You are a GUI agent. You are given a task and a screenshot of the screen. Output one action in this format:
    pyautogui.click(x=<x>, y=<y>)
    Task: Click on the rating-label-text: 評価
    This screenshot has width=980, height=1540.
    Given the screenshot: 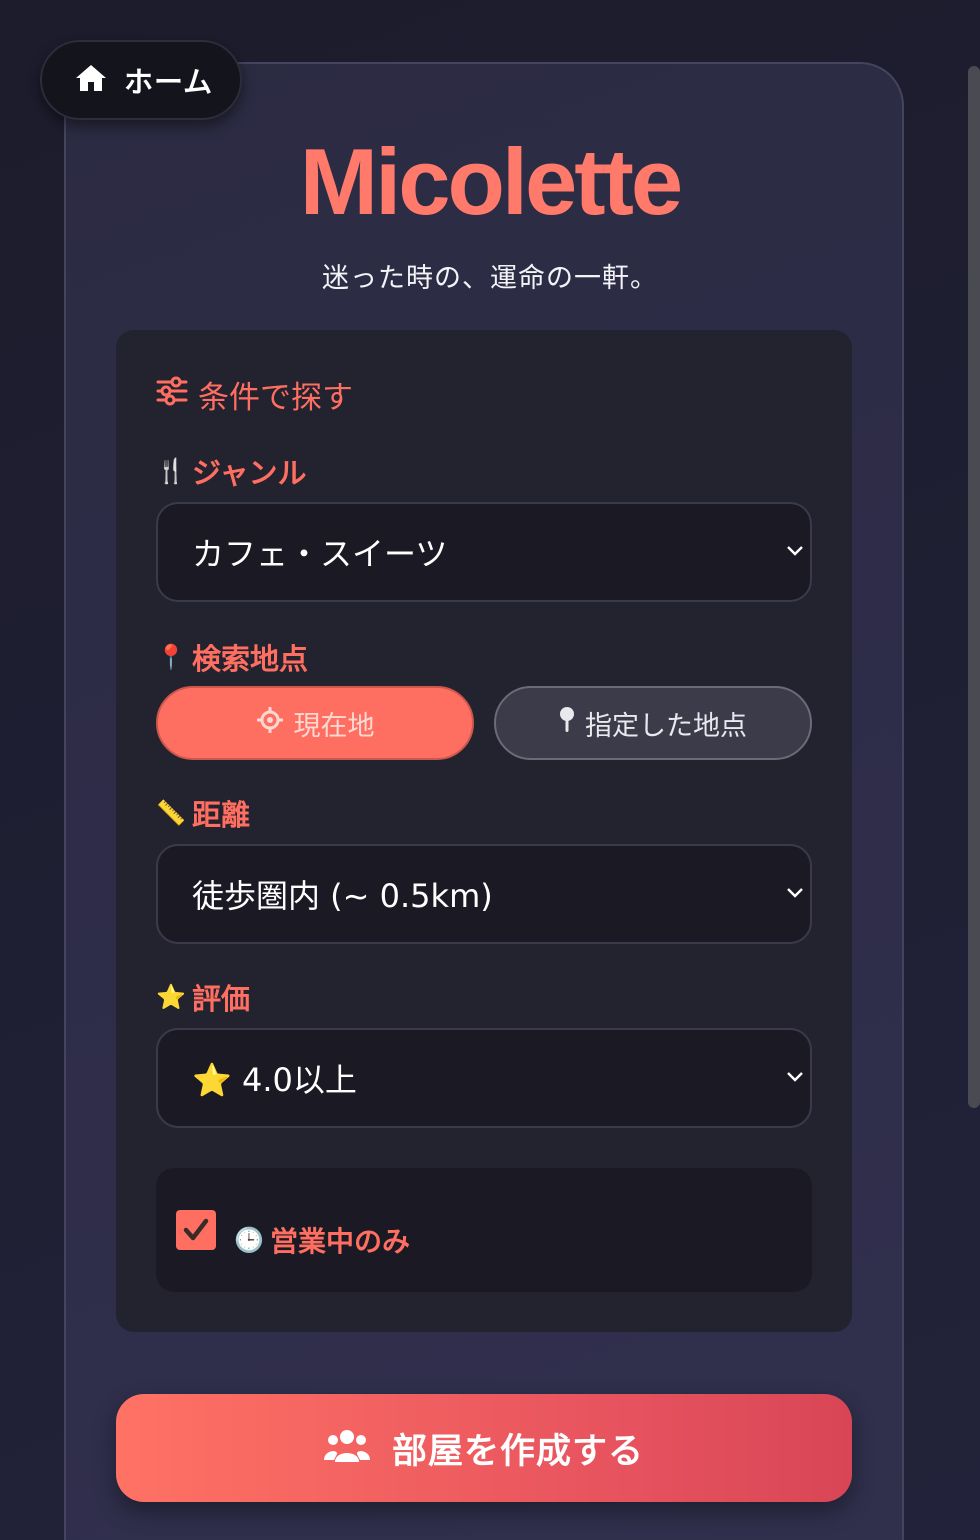 What is the action you would take?
    pyautogui.click(x=221, y=999)
    